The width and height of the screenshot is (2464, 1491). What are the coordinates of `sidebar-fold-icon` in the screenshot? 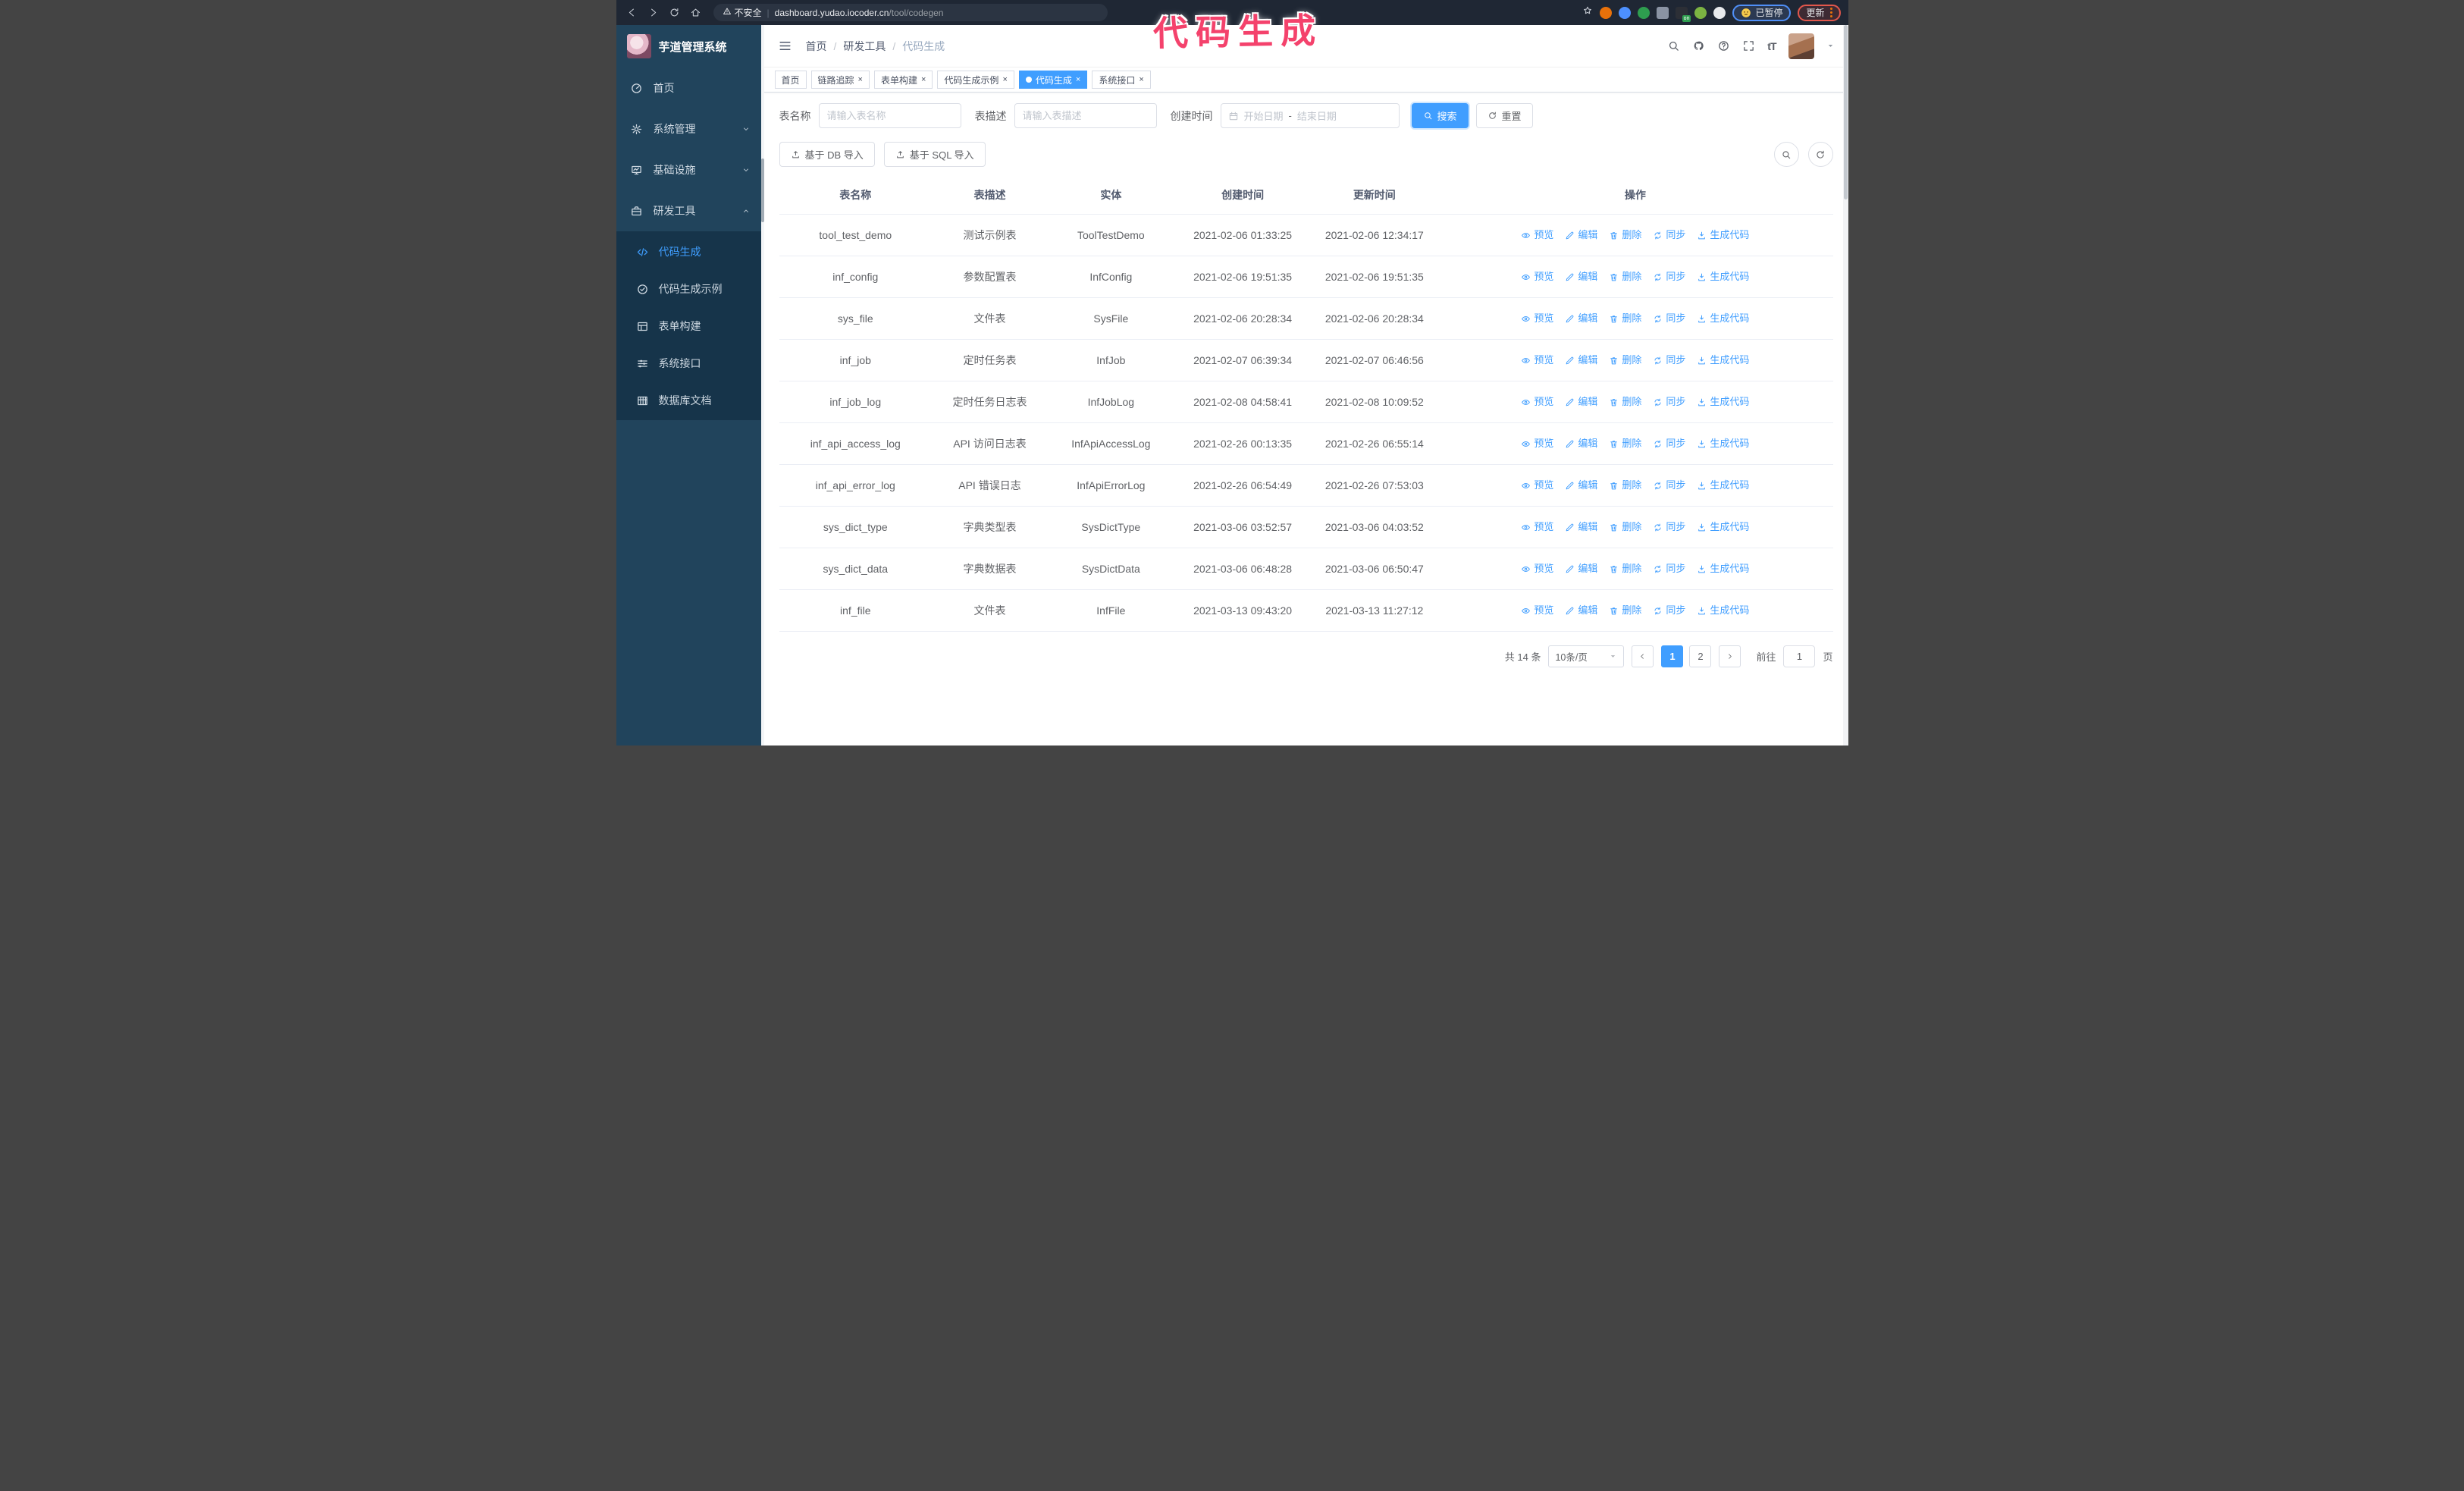 It's located at (785, 46).